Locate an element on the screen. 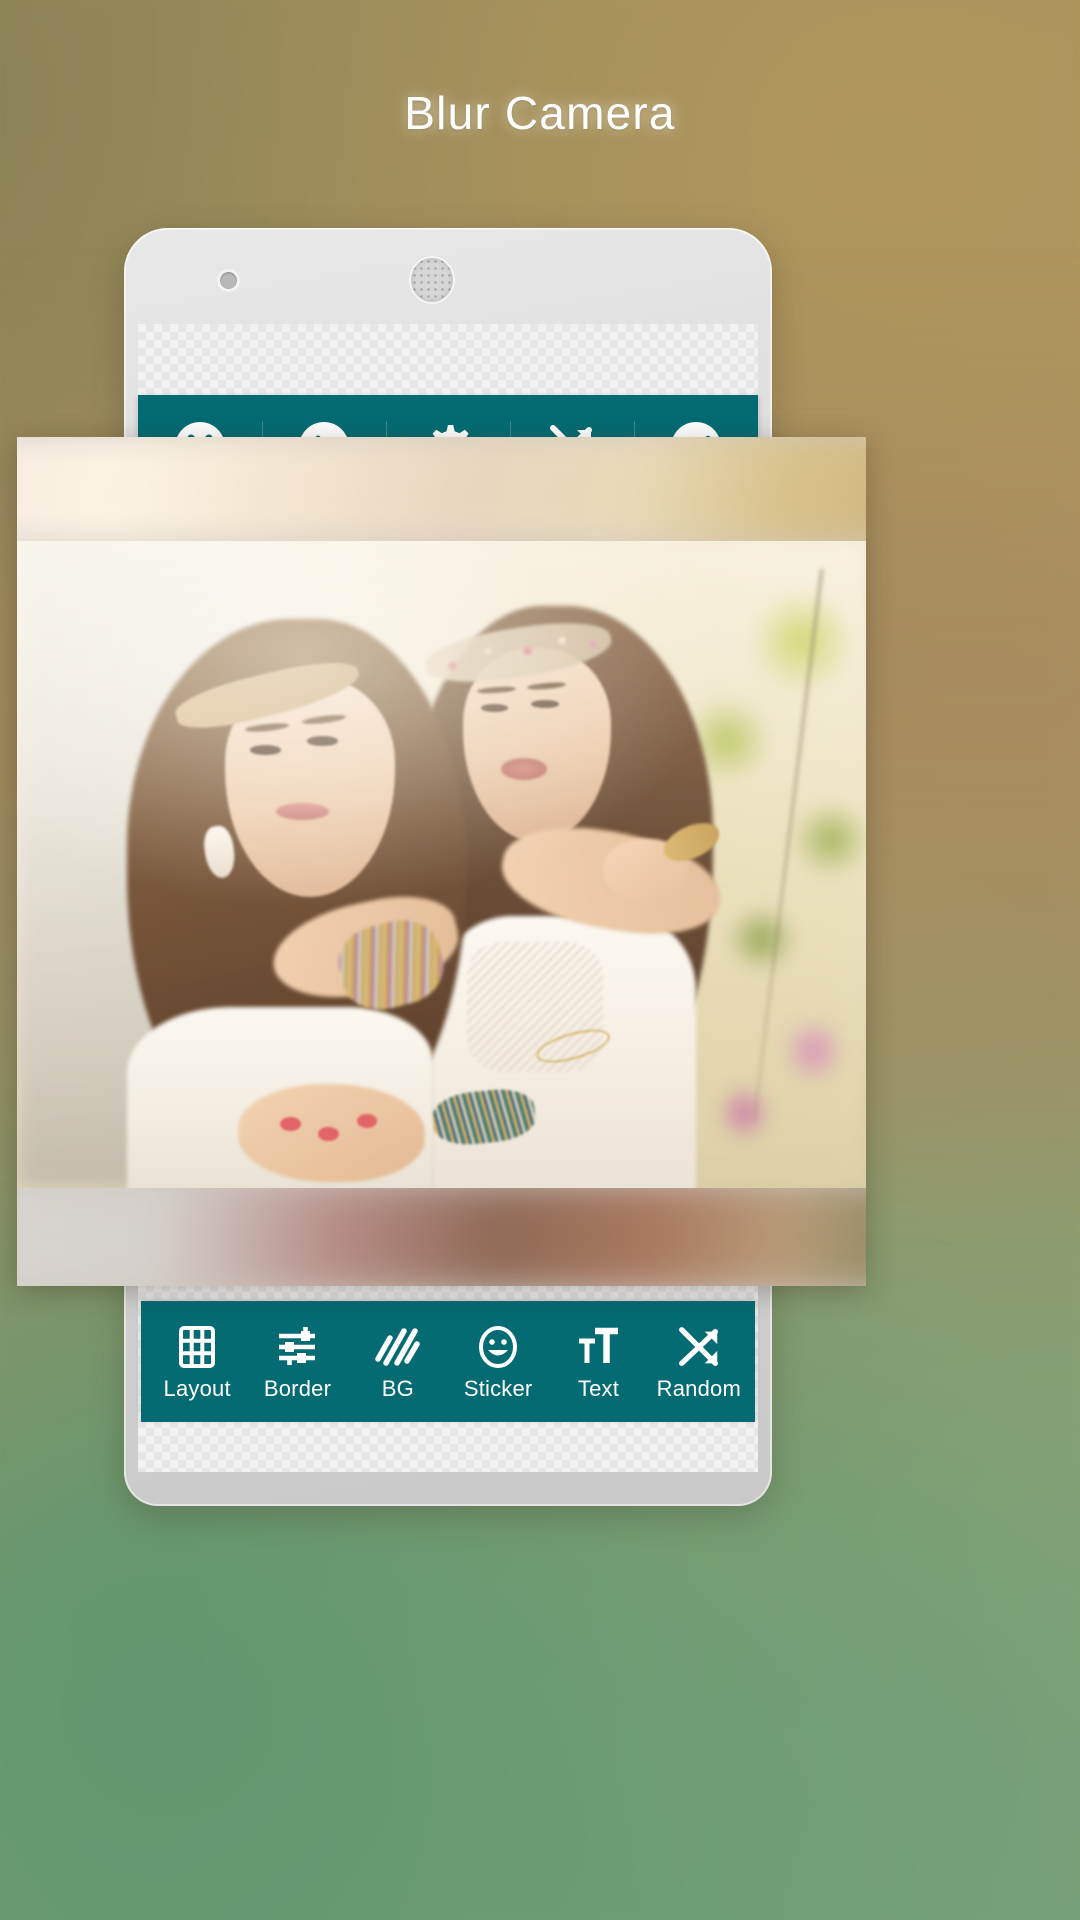 The width and height of the screenshot is (1080, 1920). tool-bg-label: BG is located at coordinates (397, 1388).